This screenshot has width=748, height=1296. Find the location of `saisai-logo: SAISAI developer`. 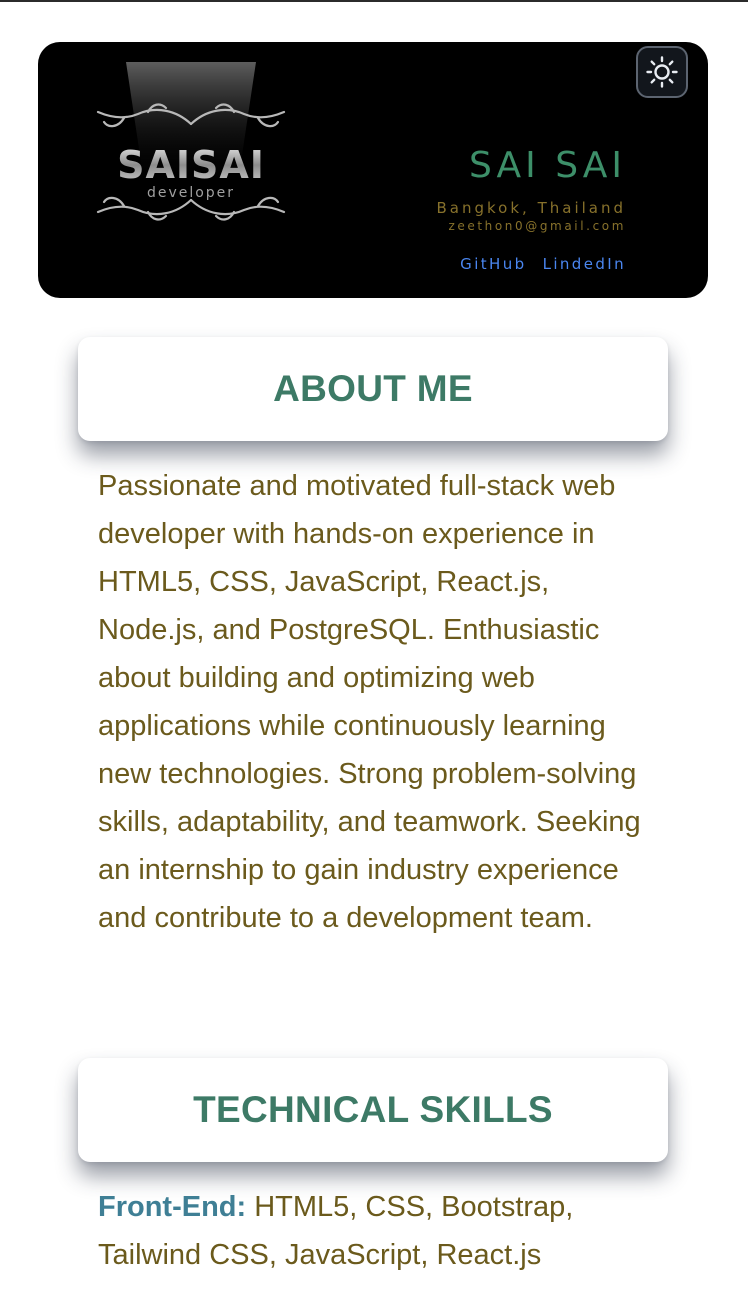

saisai-logo: SAISAI developer is located at coordinates (191, 152).